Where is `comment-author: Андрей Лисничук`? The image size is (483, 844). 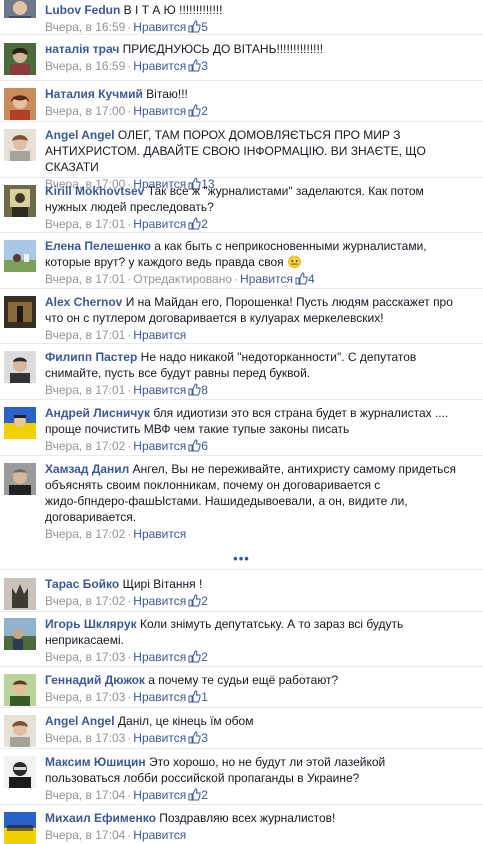
comment-author: Андрей Лисничук is located at coordinates (97, 413).